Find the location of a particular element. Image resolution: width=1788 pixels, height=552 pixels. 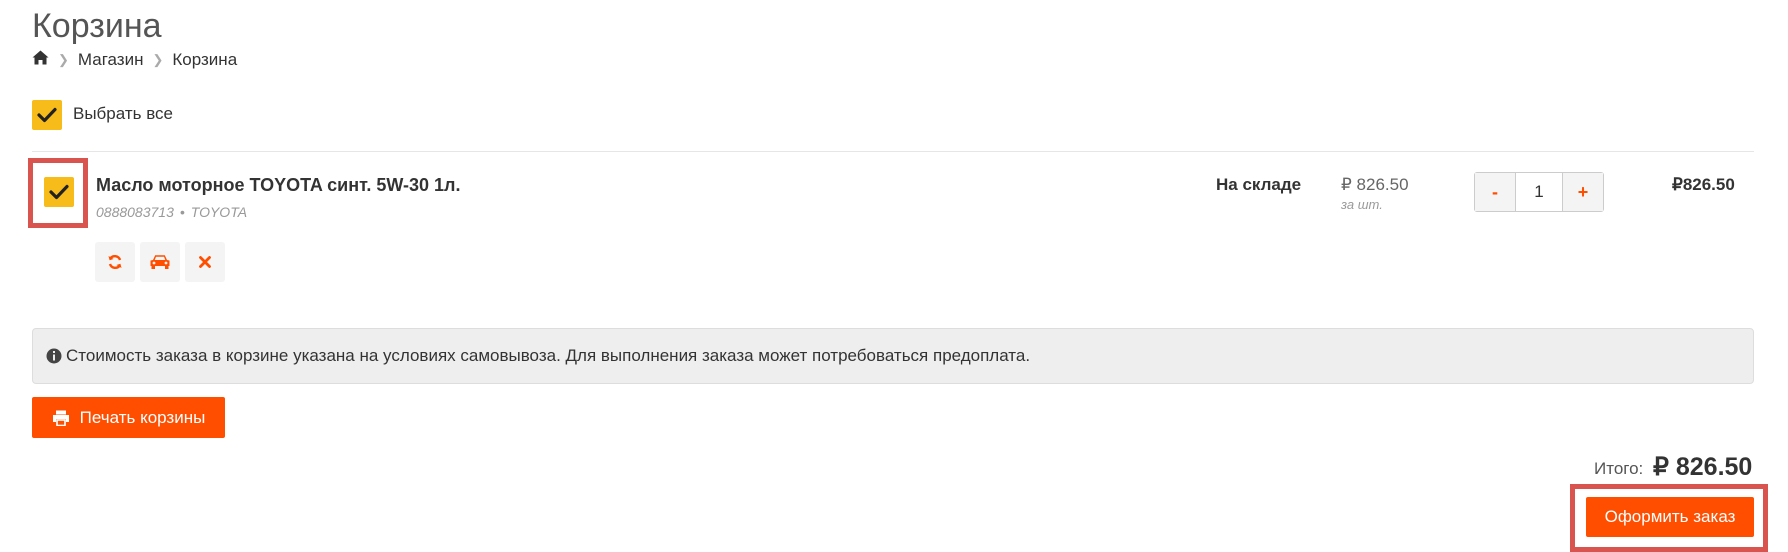

breadcrumb-item-cart: Корзина is located at coordinates (205, 59).